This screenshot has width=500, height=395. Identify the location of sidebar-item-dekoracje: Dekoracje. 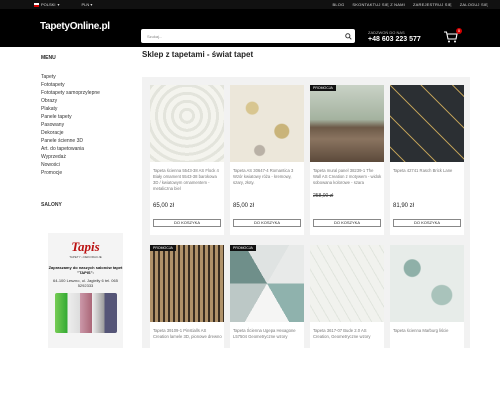
(85, 133).